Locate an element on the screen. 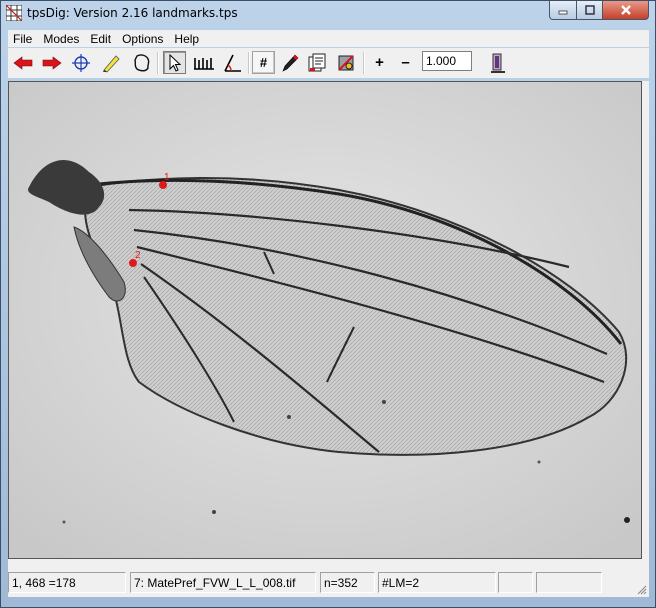  menu-file: File is located at coordinates (23, 39).